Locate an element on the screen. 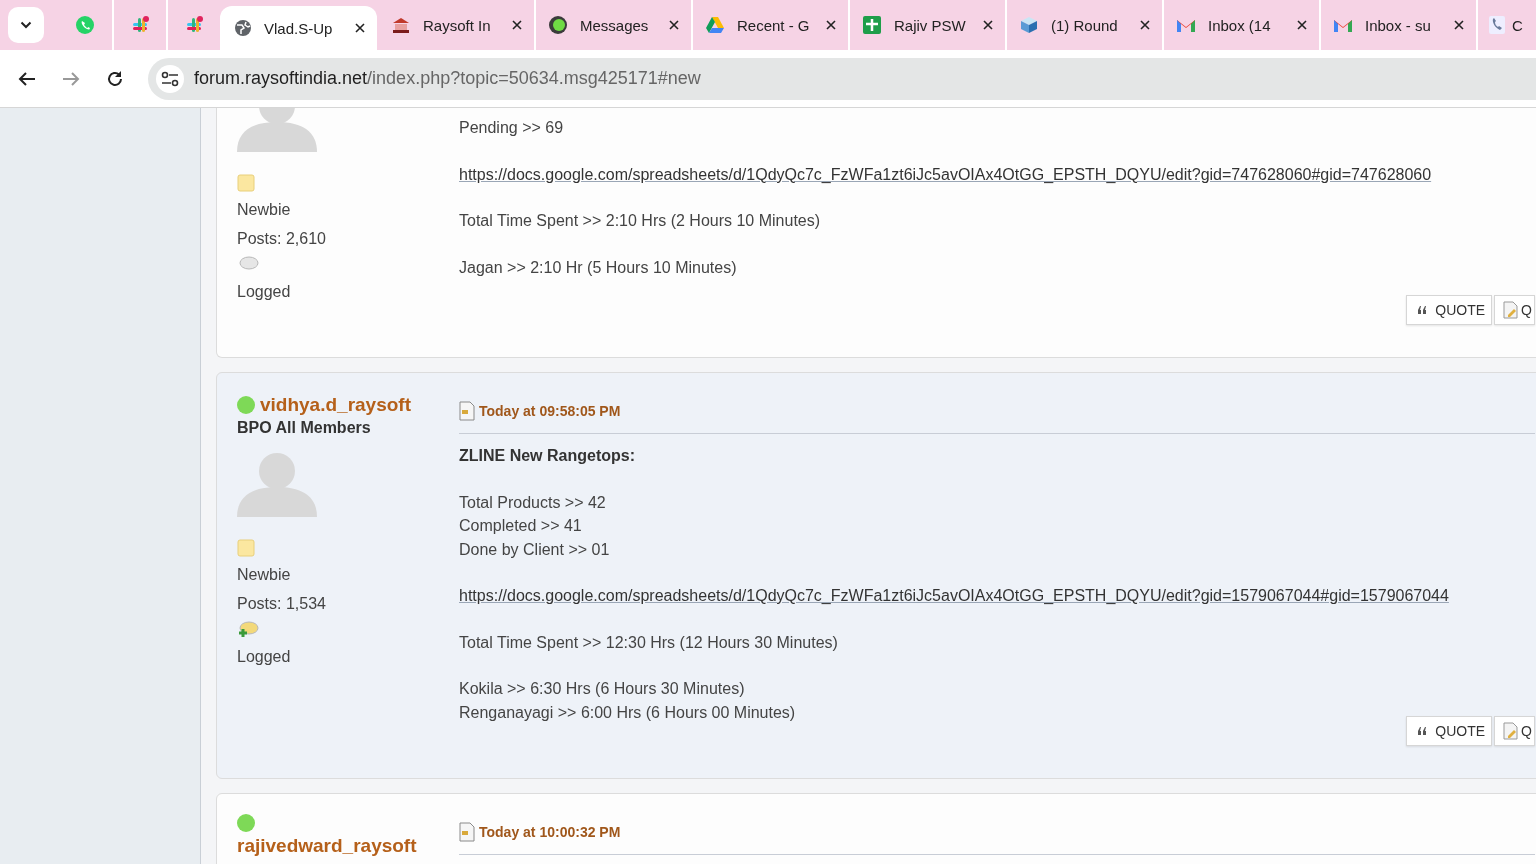 The height and width of the screenshot is (864, 1536). username-link: rajivedward_raysoft is located at coordinates (327, 846).